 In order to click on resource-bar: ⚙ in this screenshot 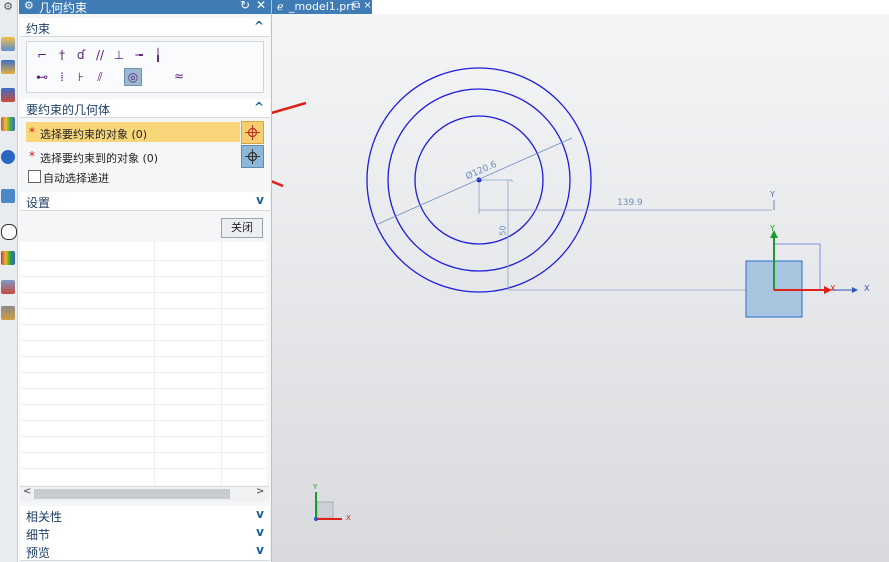, I will do `click(9, 281)`.